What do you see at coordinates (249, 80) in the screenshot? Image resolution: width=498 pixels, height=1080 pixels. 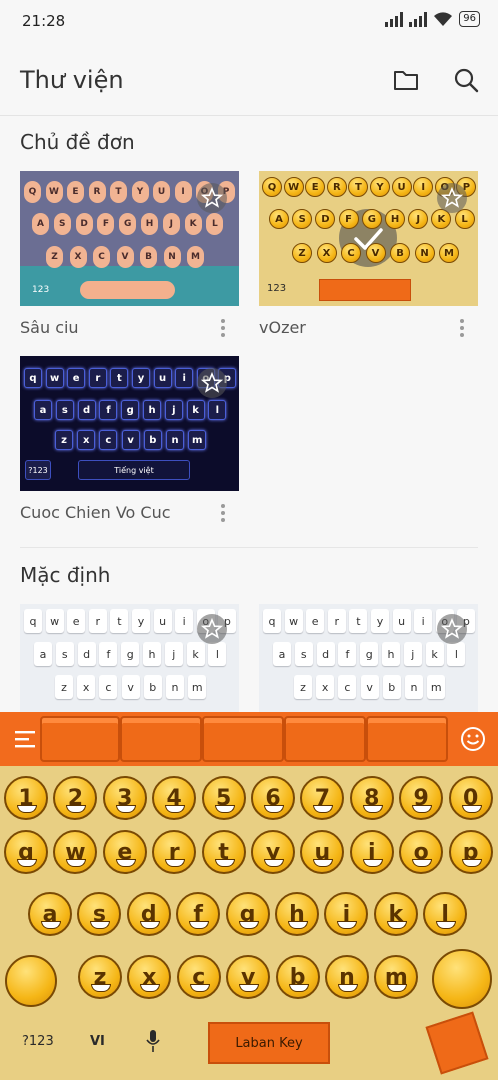 I see `app-bar: Thư viện` at bounding box center [249, 80].